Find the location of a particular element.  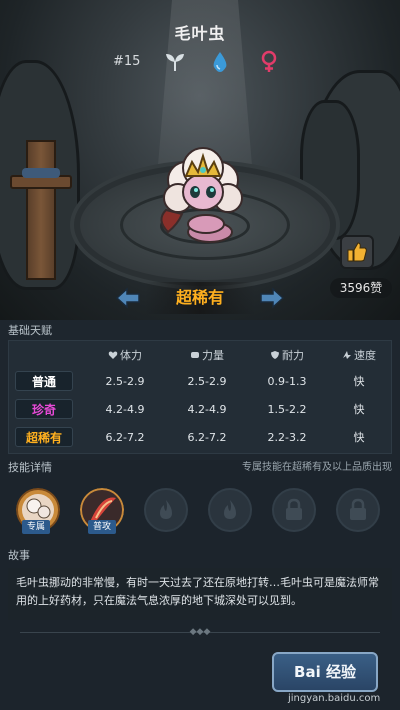

rarity-selector: 超稀有 is located at coordinates (200, 298).